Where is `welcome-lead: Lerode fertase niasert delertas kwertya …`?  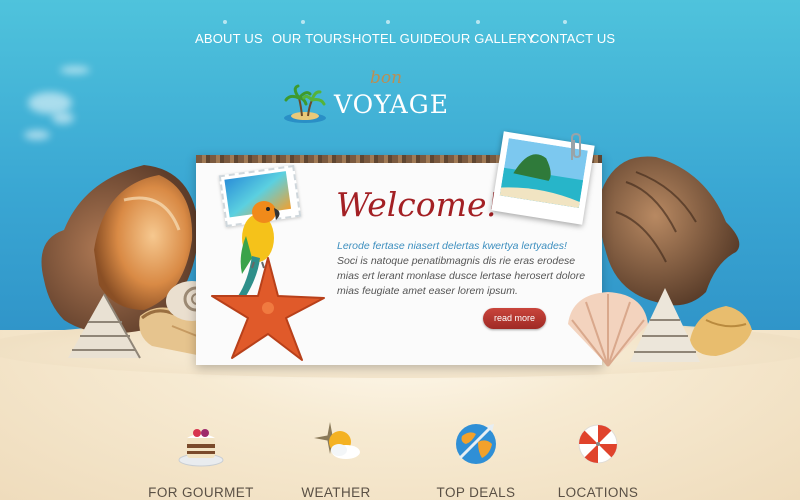
welcome-lead: Lerode fertase niasert delertas kwertya … is located at coordinates (452, 246).